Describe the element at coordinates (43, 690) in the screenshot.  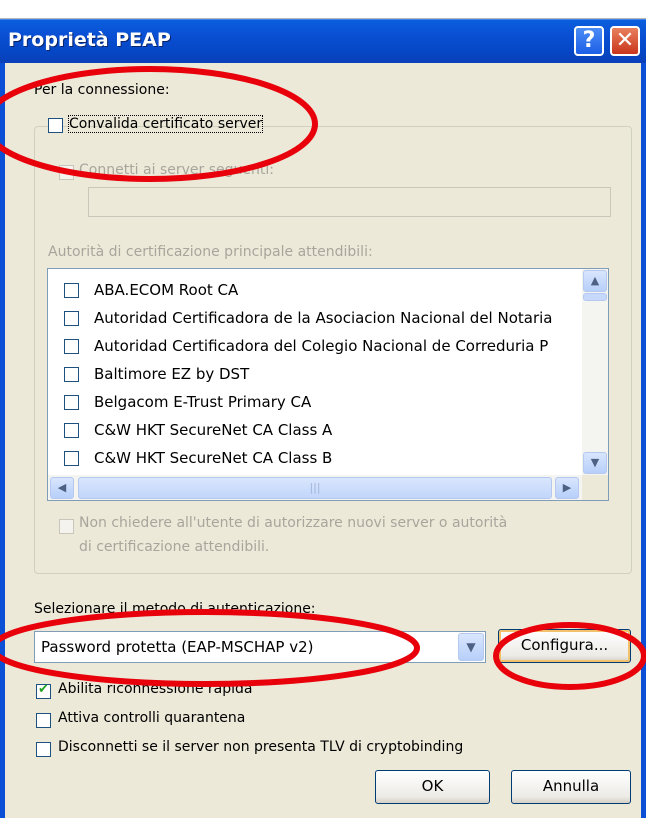
I see `fast-reconnect-checkbox` at that location.